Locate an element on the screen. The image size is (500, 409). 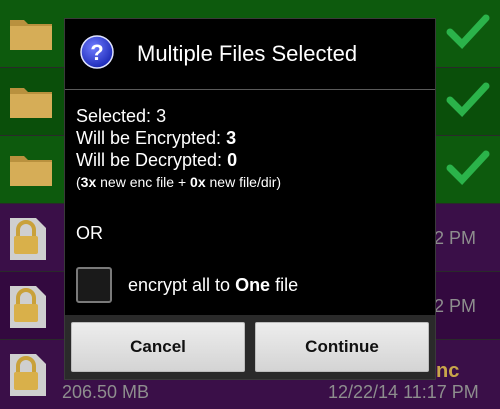
checkbox-bold: One is located at coordinates (253, 285).